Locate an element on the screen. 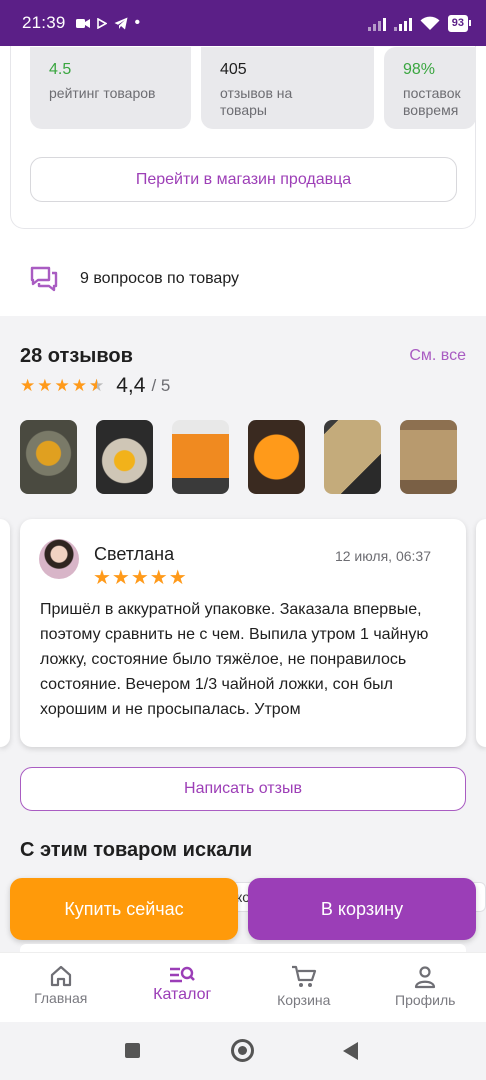 This screenshot has height=1080, width=486. status-bar: 21:39 • 93 is located at coordinates (243, 23).